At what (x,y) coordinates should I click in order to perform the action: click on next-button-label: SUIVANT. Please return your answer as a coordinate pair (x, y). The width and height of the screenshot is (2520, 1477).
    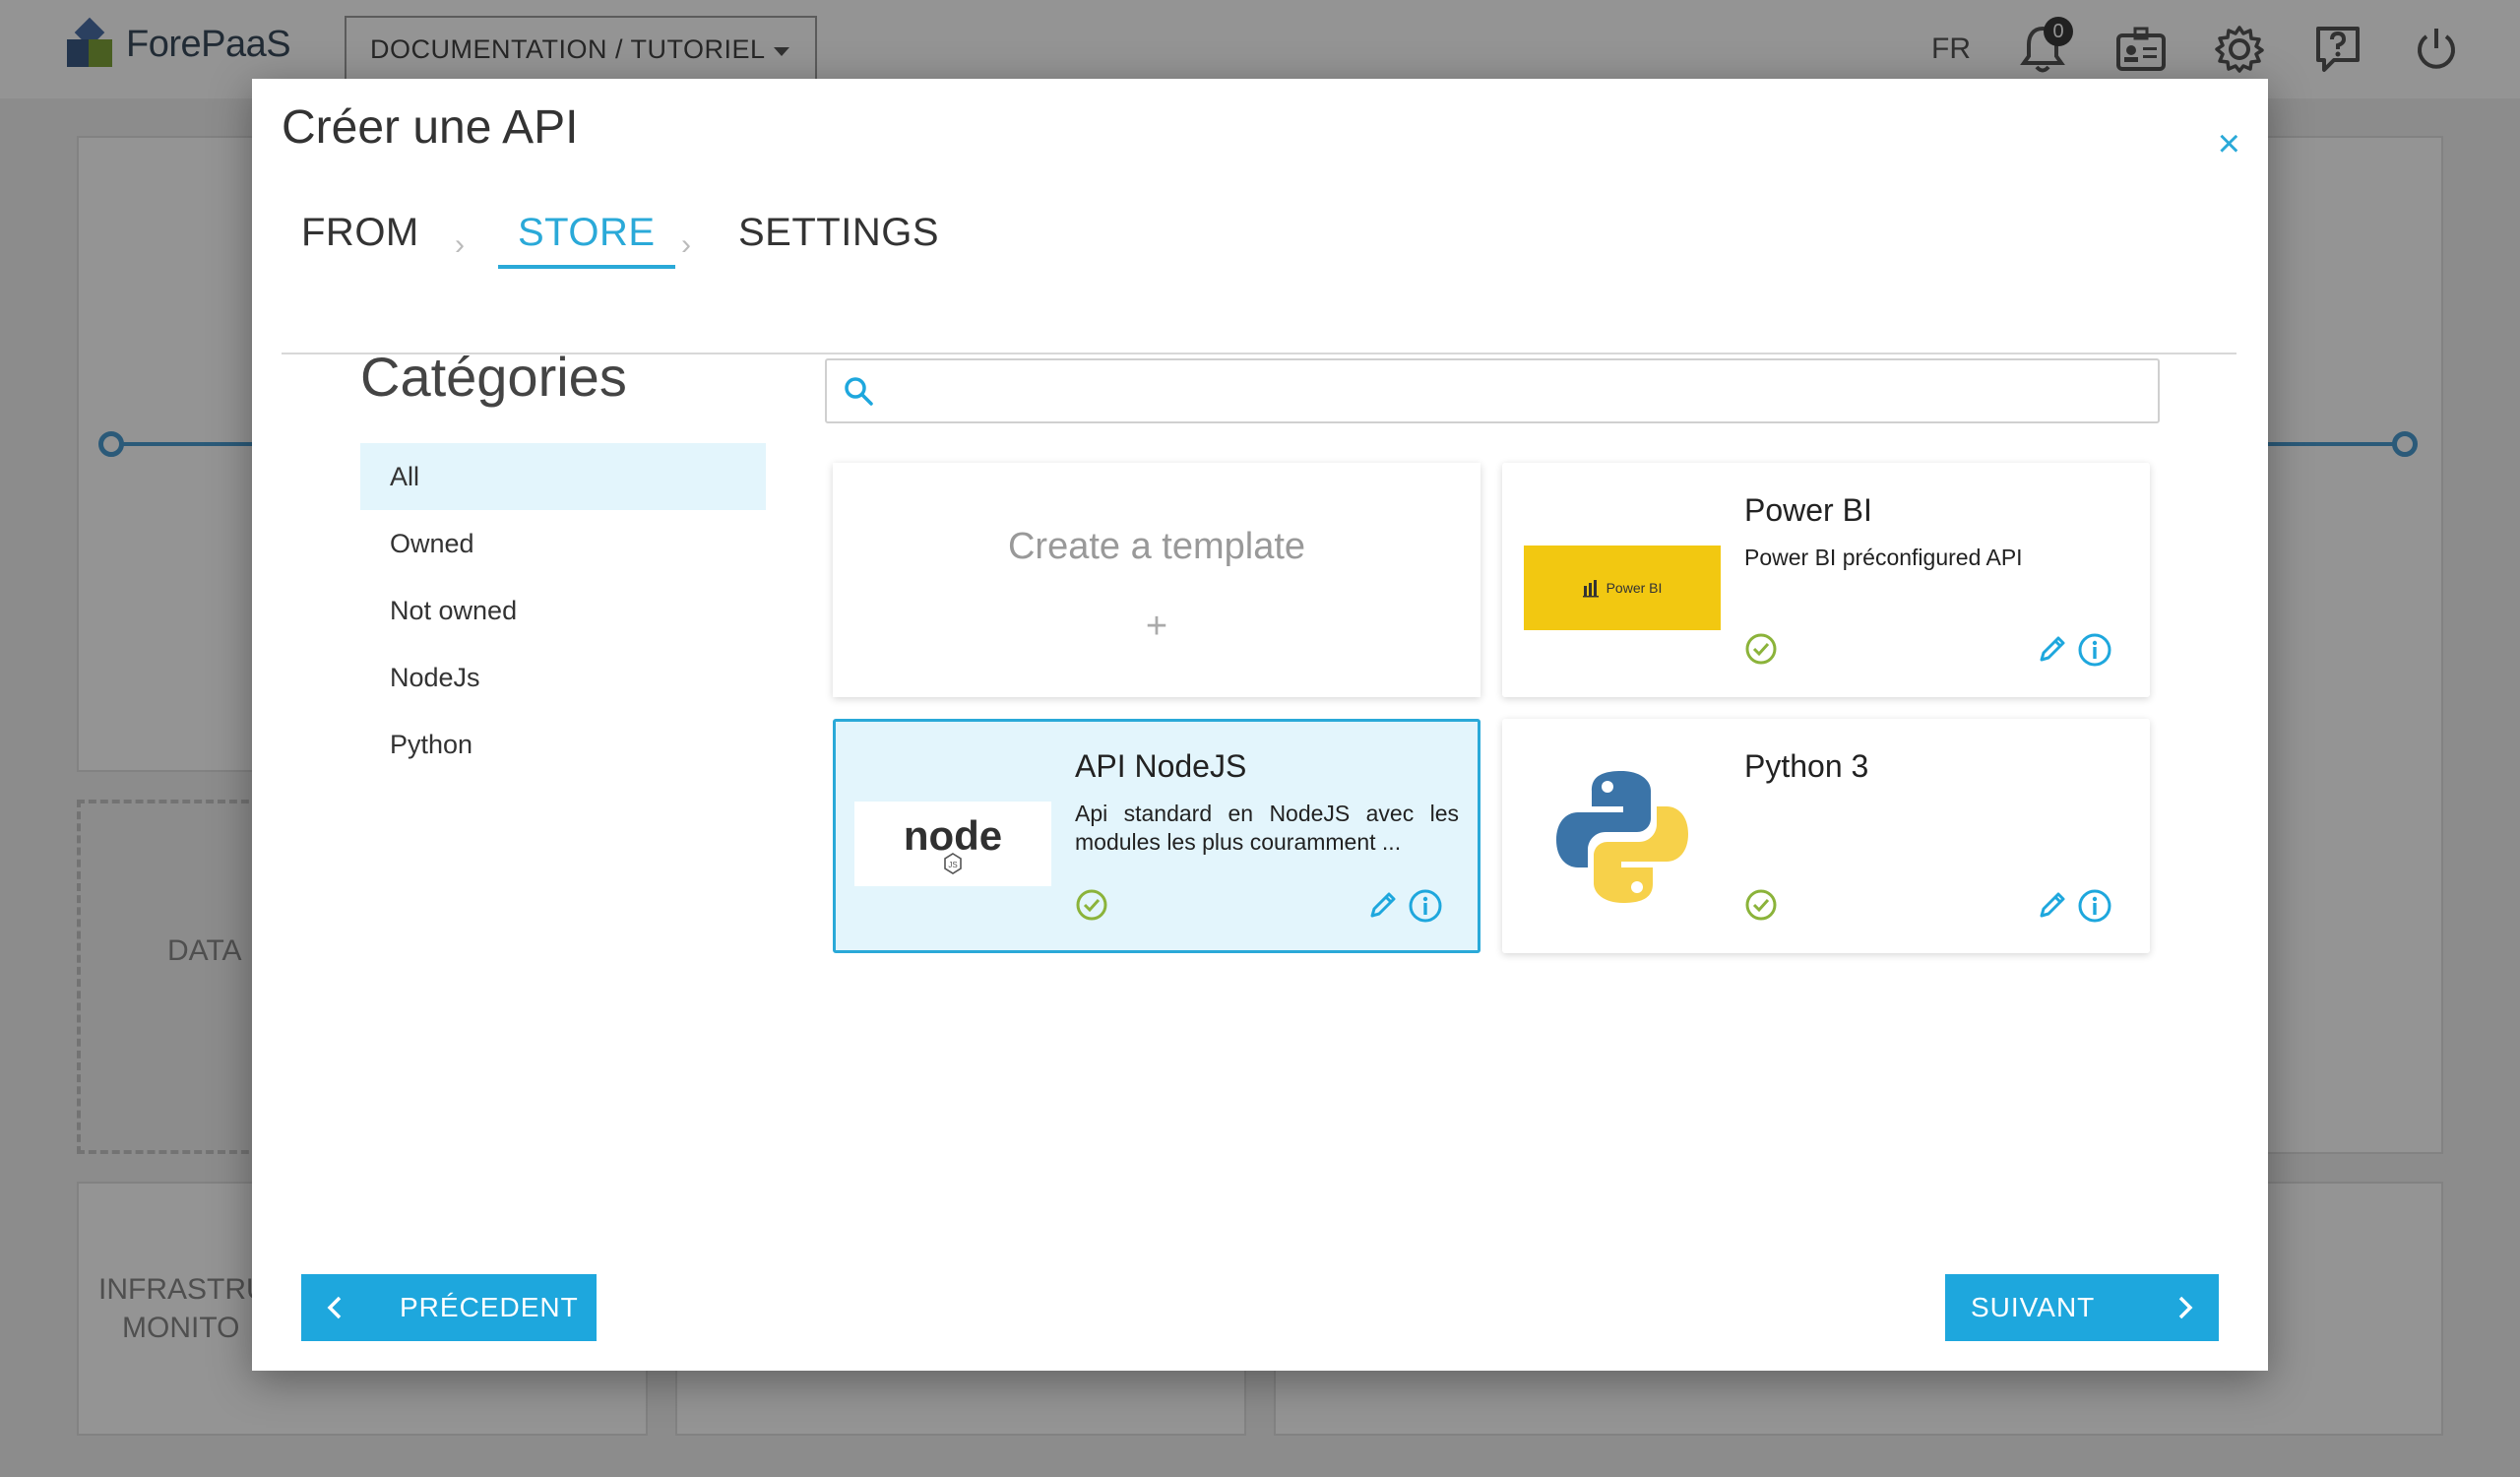
    Looking at the image, I should click on (2033, 1307).